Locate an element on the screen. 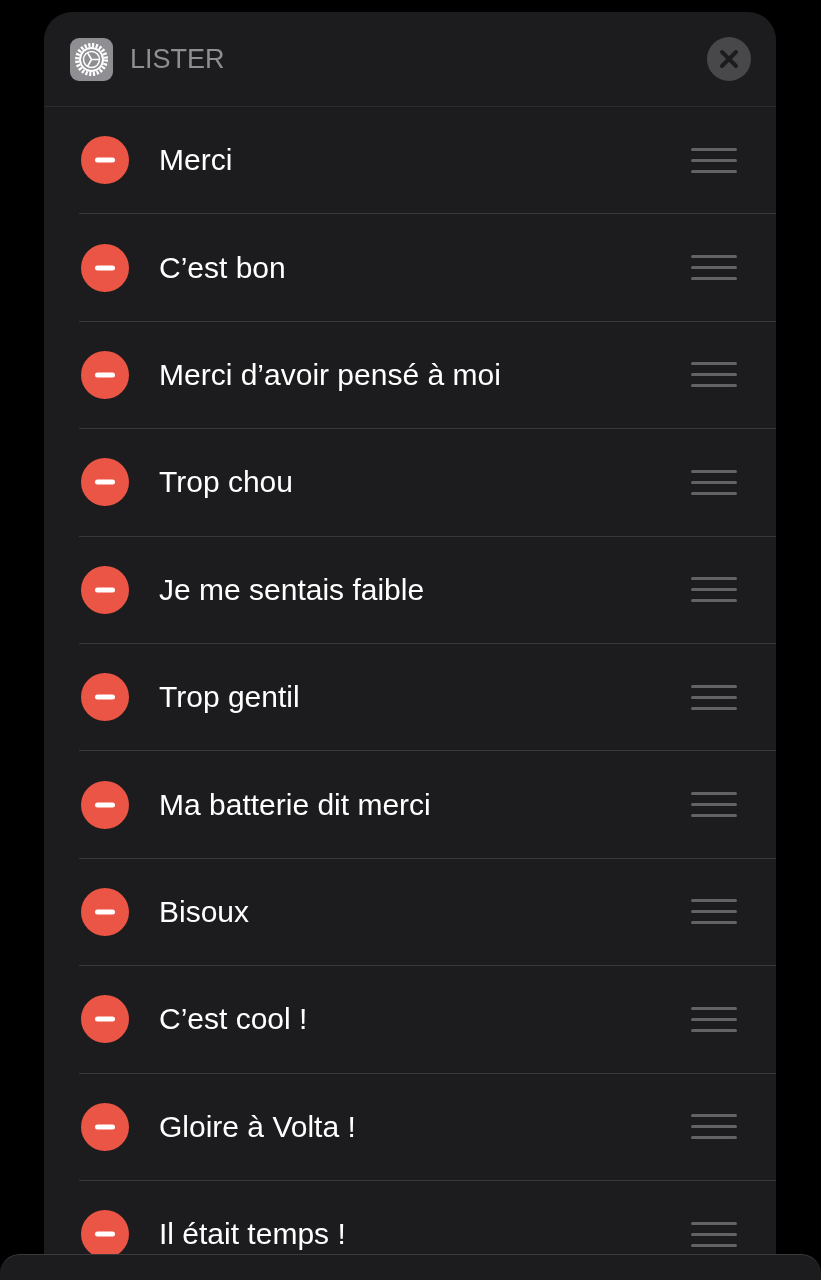  list-item-label: Il était temps ! is located at coordinates (252, 1234).